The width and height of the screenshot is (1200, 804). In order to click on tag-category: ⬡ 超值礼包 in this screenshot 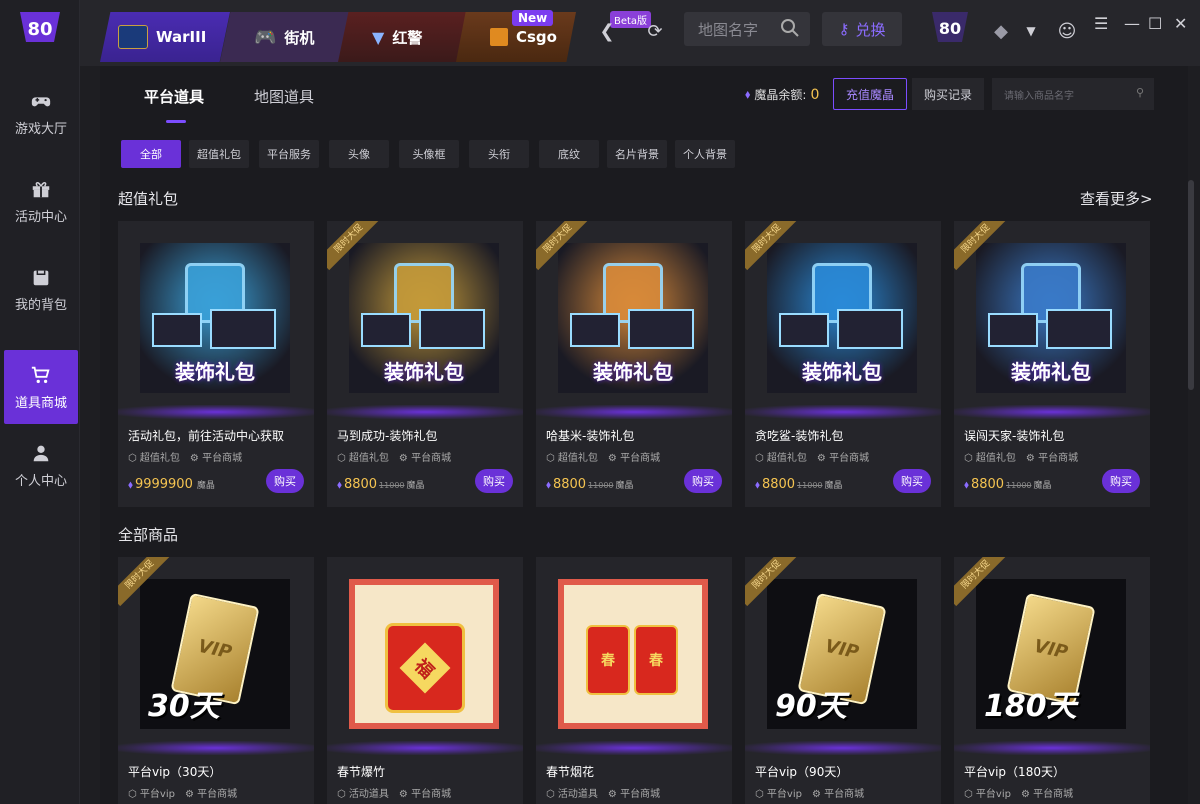, I will do `click(990, 458)`.